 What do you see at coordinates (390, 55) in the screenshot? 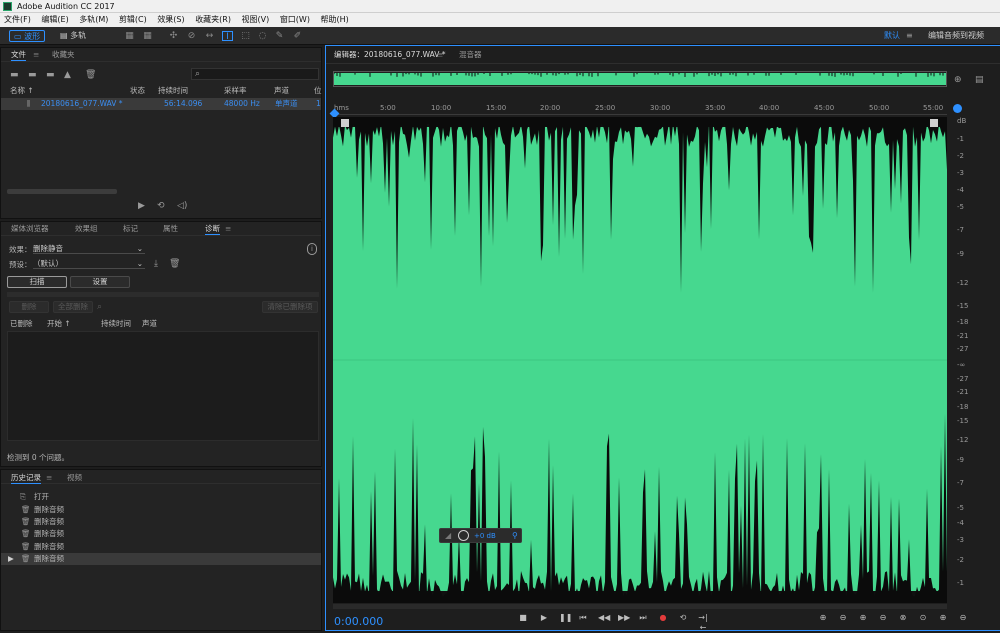
I see `tab-editor: 编辑器：20180616_077.WAV *` at bounding box center [390, 55].